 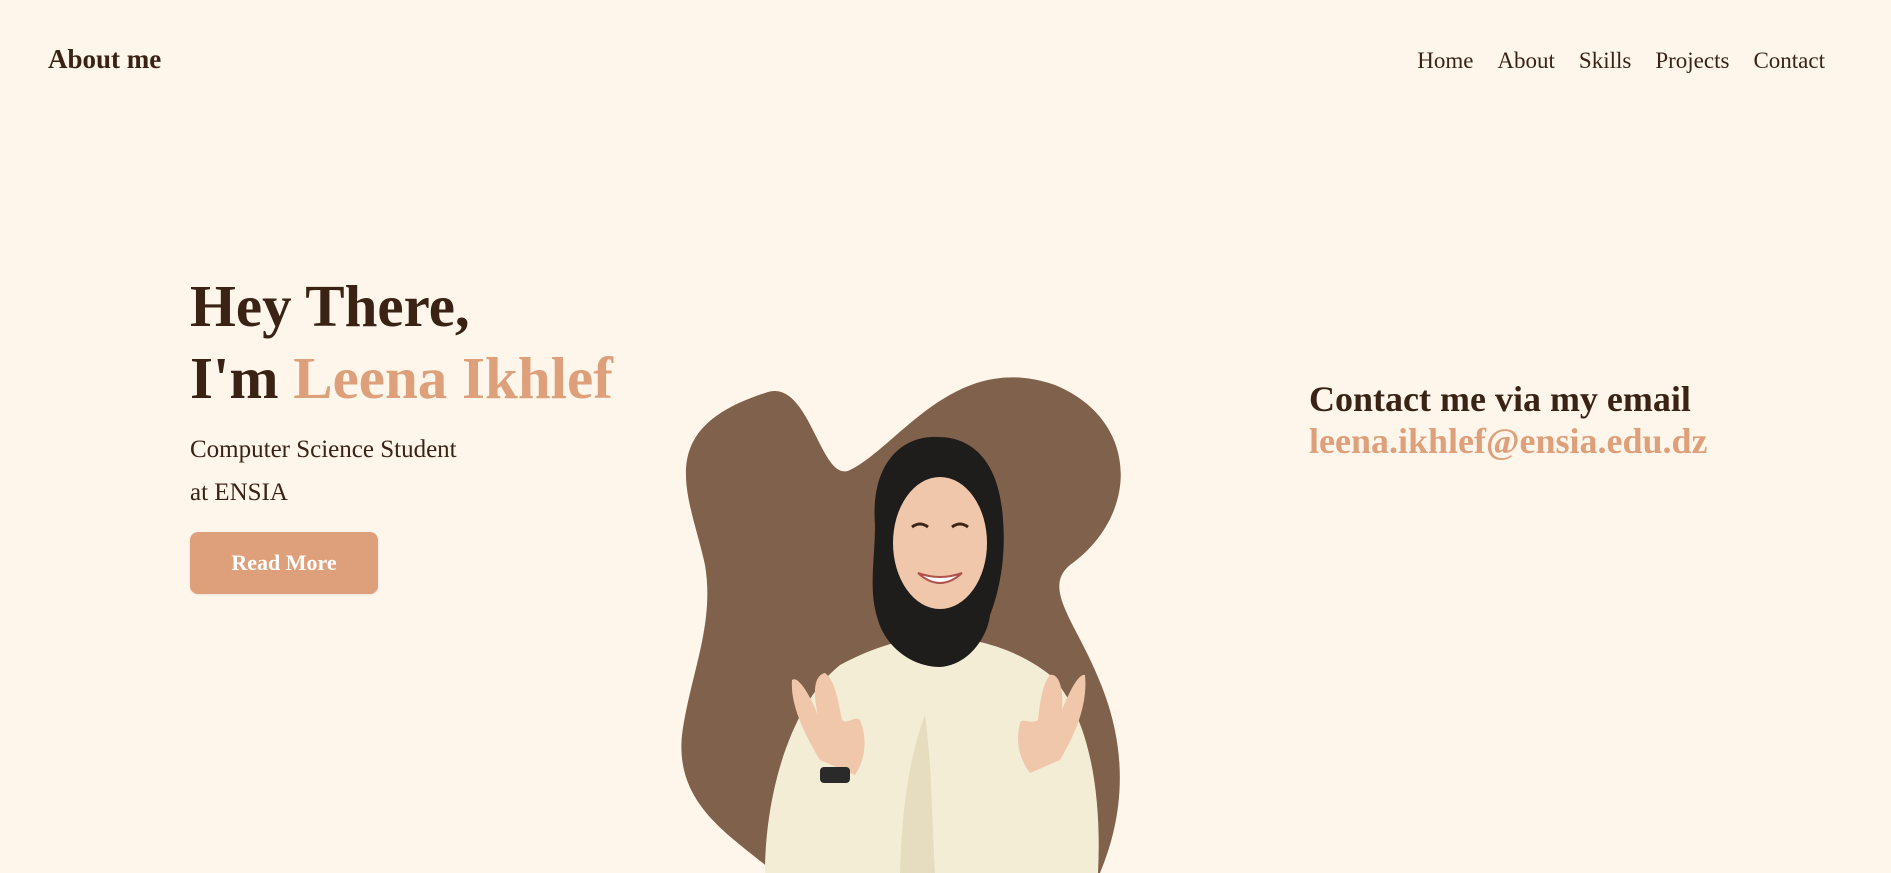 I want to click on nav-link-about: About, so click(x=1526, y=60).